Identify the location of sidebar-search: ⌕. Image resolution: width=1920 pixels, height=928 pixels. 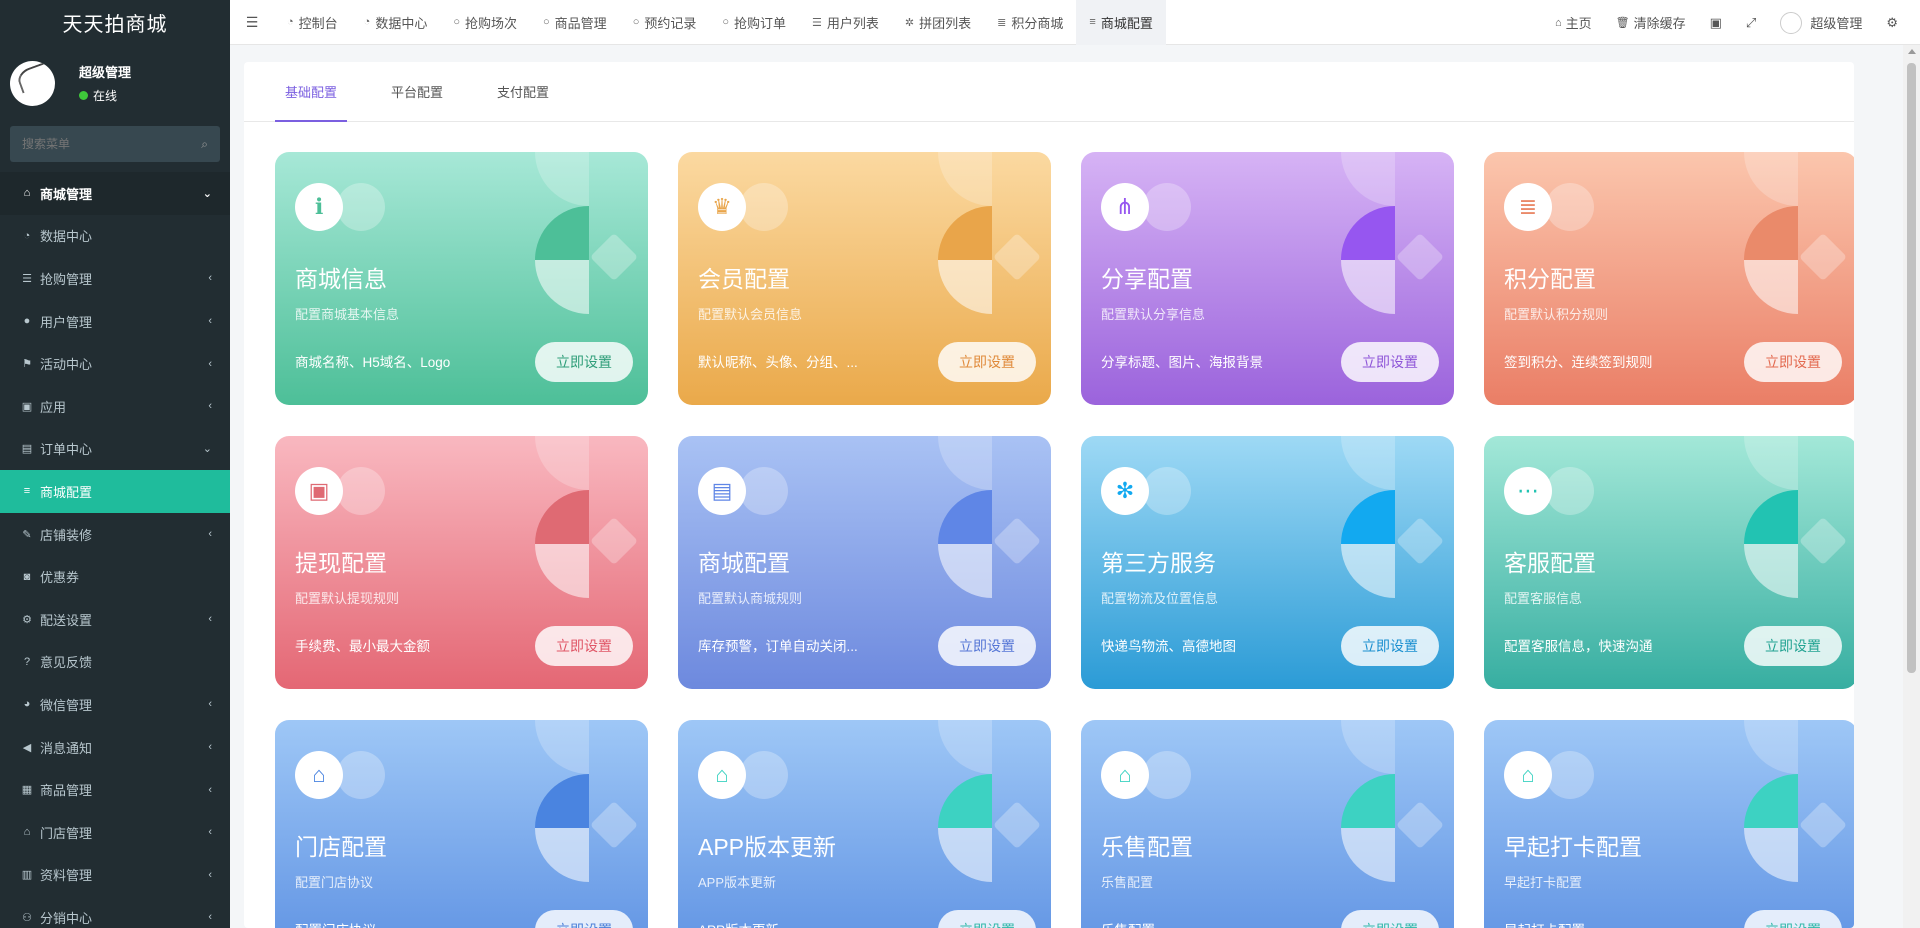
(115, 144).